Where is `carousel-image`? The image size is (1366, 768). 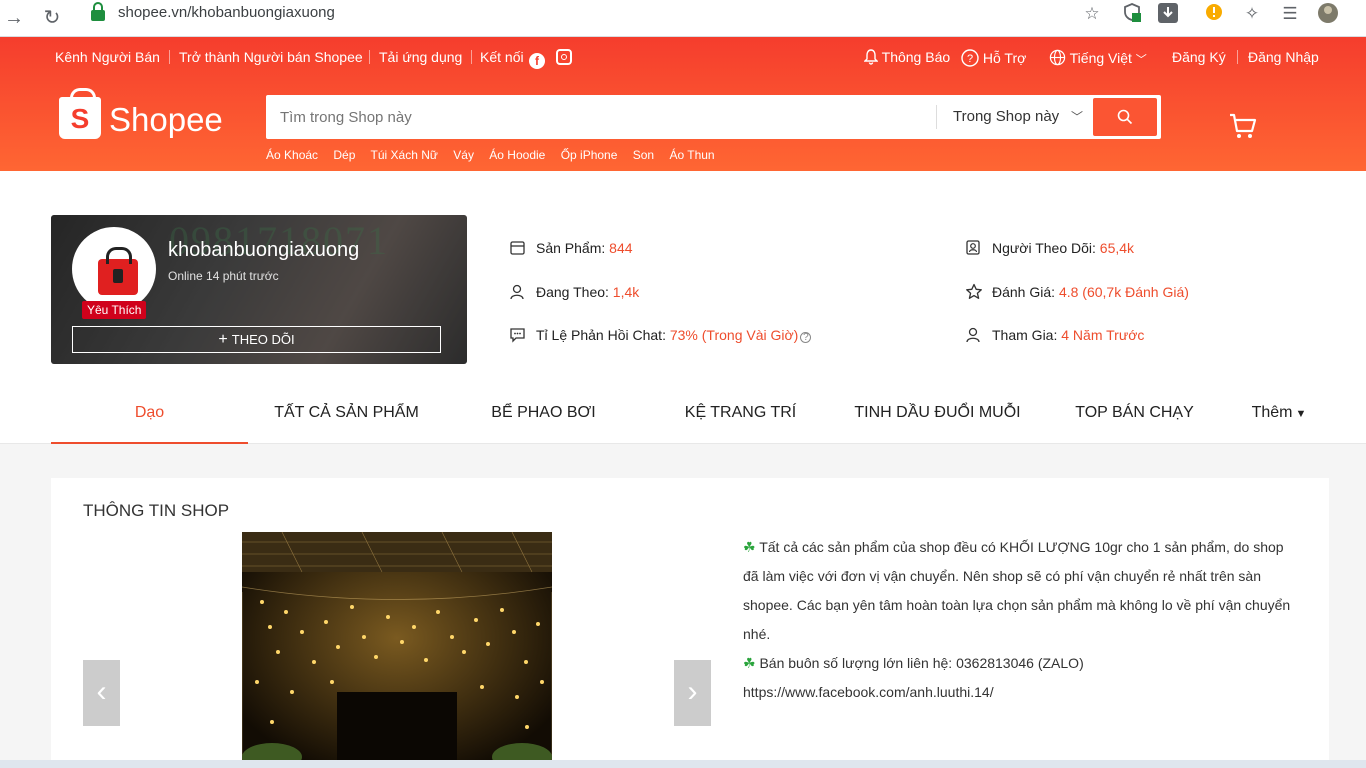 carousel-image is located at coordinates (397, 650).